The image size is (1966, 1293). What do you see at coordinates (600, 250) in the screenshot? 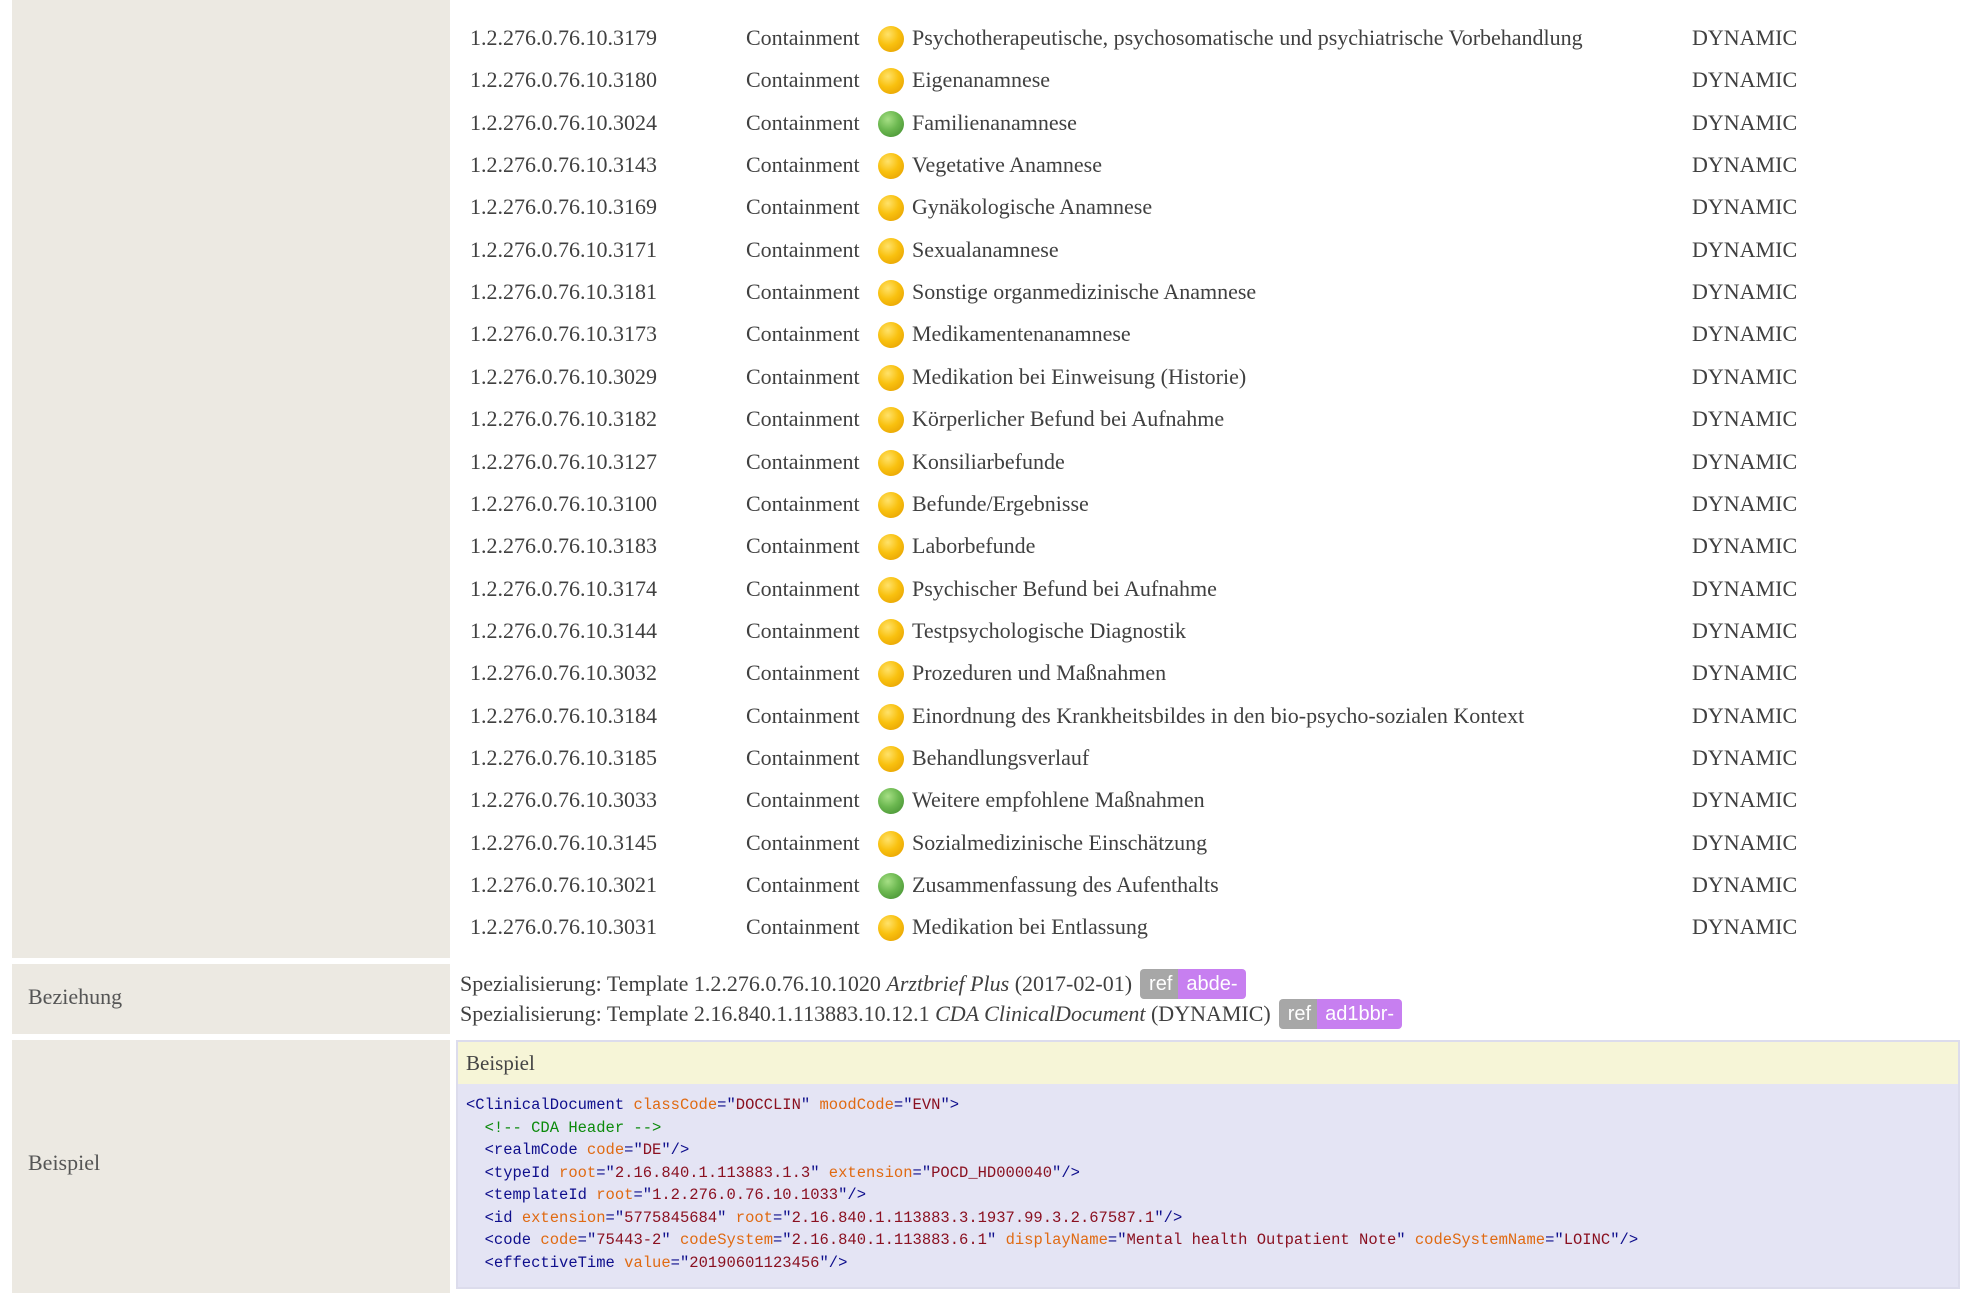
I see `template-oid: 1.2.276.0.76.10.3171` at bounding box center [600, 250].